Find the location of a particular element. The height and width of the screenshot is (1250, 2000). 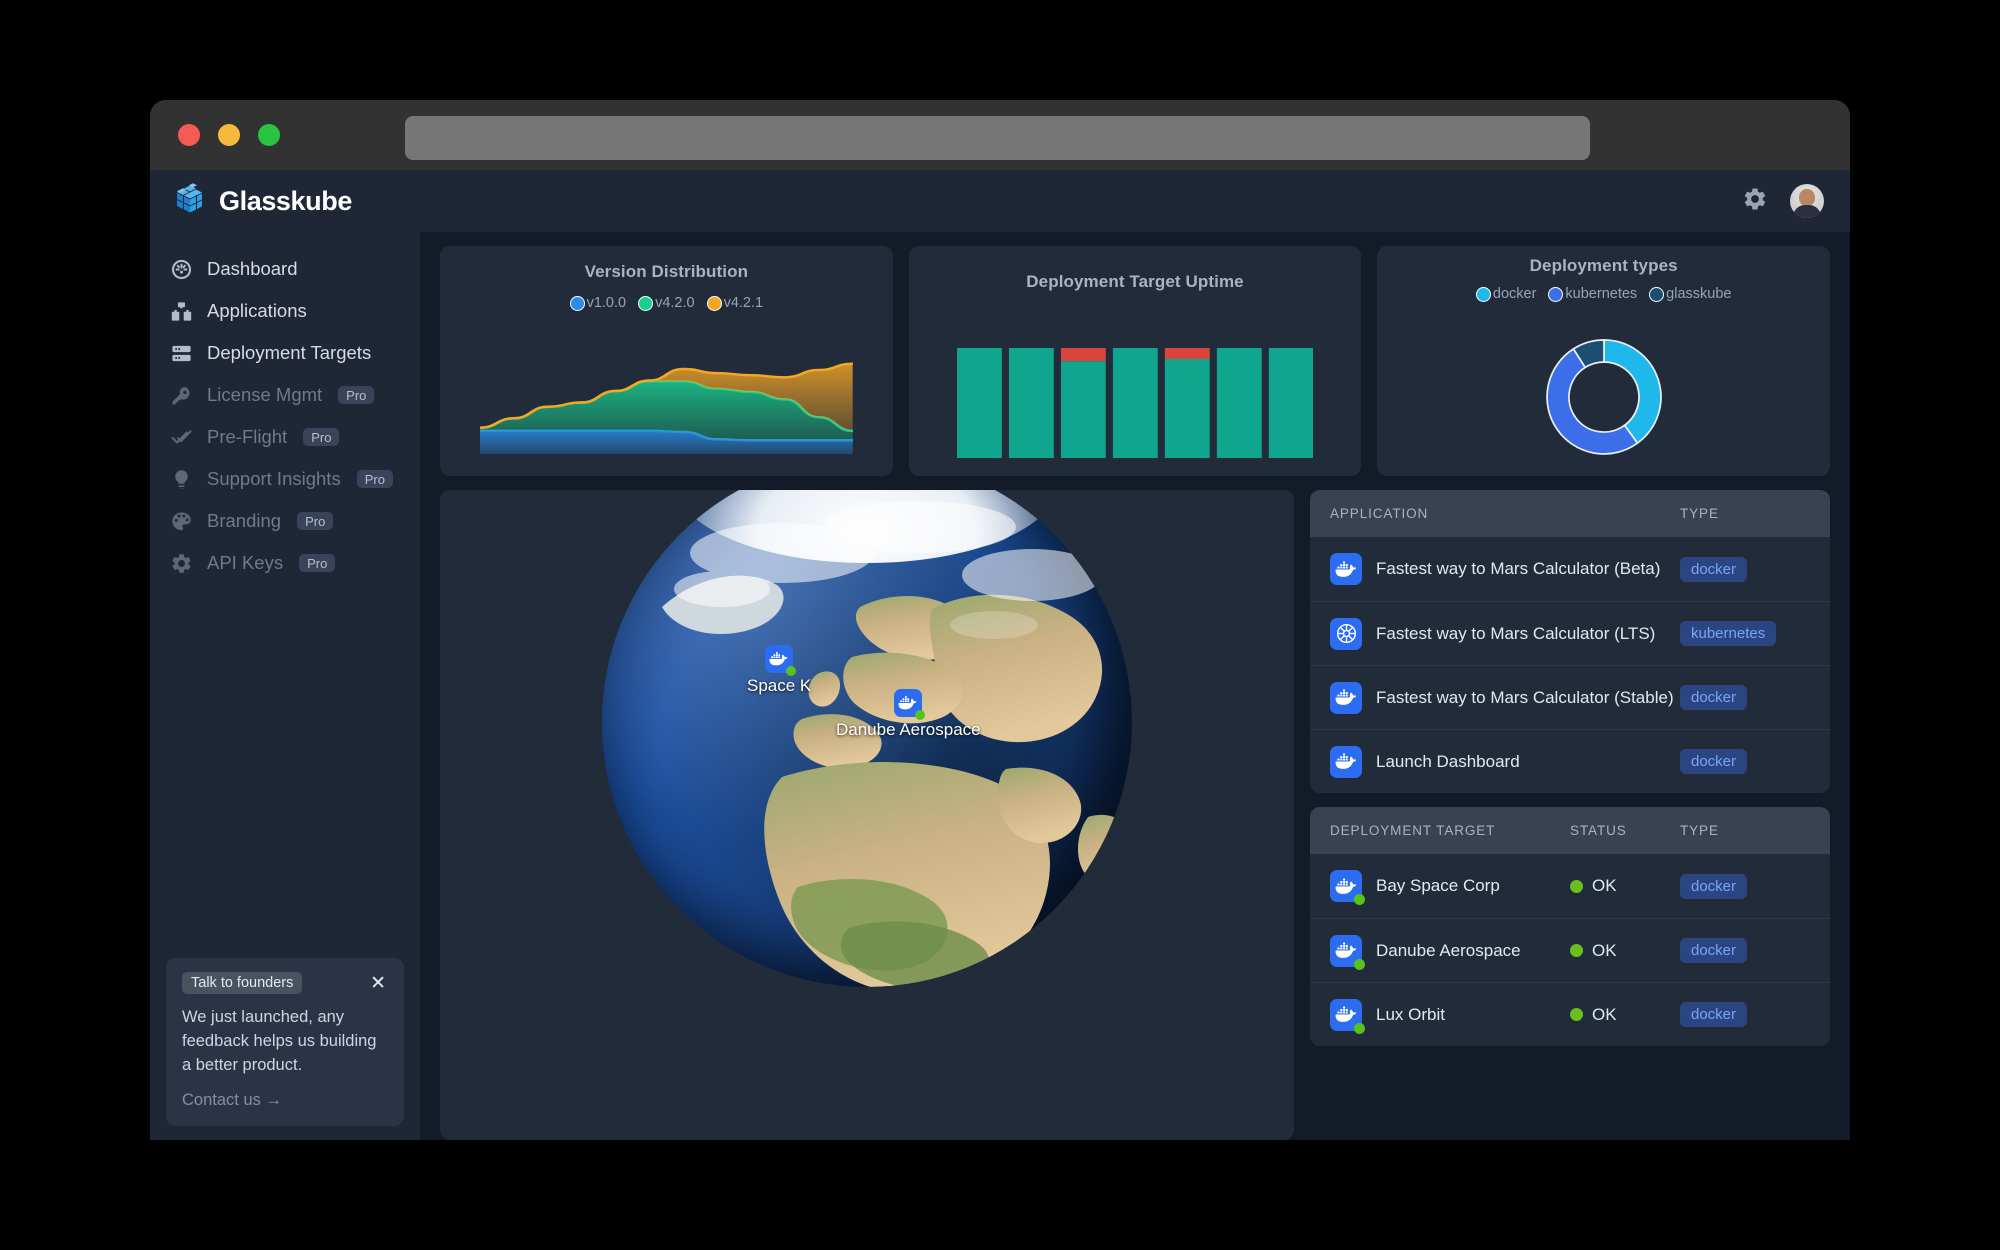

window-close-button is located at coordinates (189, 135).